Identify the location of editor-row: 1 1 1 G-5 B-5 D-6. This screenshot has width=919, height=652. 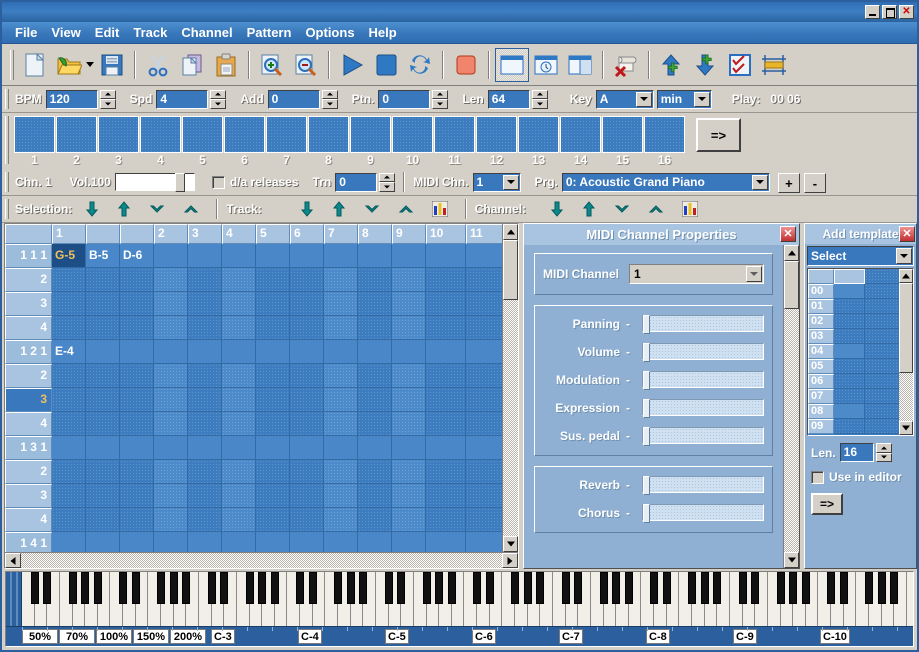
(253, 256).